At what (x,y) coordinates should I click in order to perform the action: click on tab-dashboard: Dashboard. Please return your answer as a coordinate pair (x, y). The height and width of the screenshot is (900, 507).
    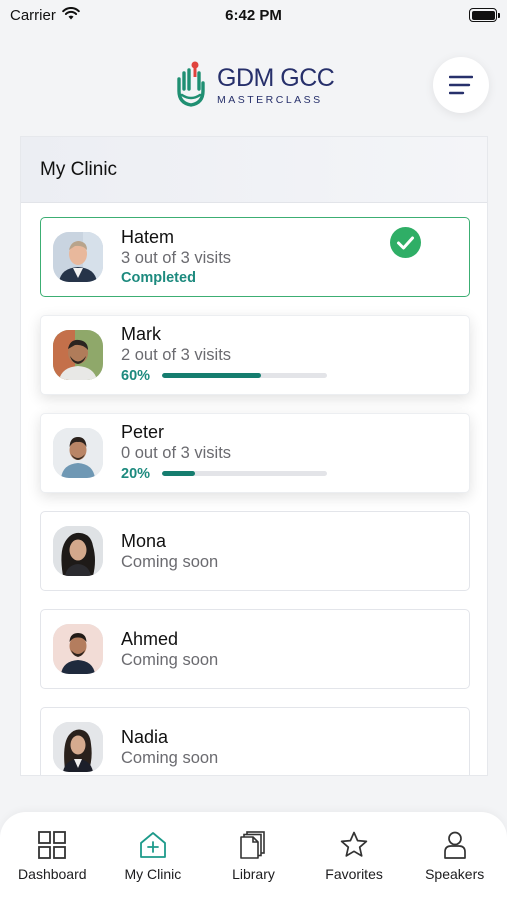
    Looking at the image, I should click on (52, 856).